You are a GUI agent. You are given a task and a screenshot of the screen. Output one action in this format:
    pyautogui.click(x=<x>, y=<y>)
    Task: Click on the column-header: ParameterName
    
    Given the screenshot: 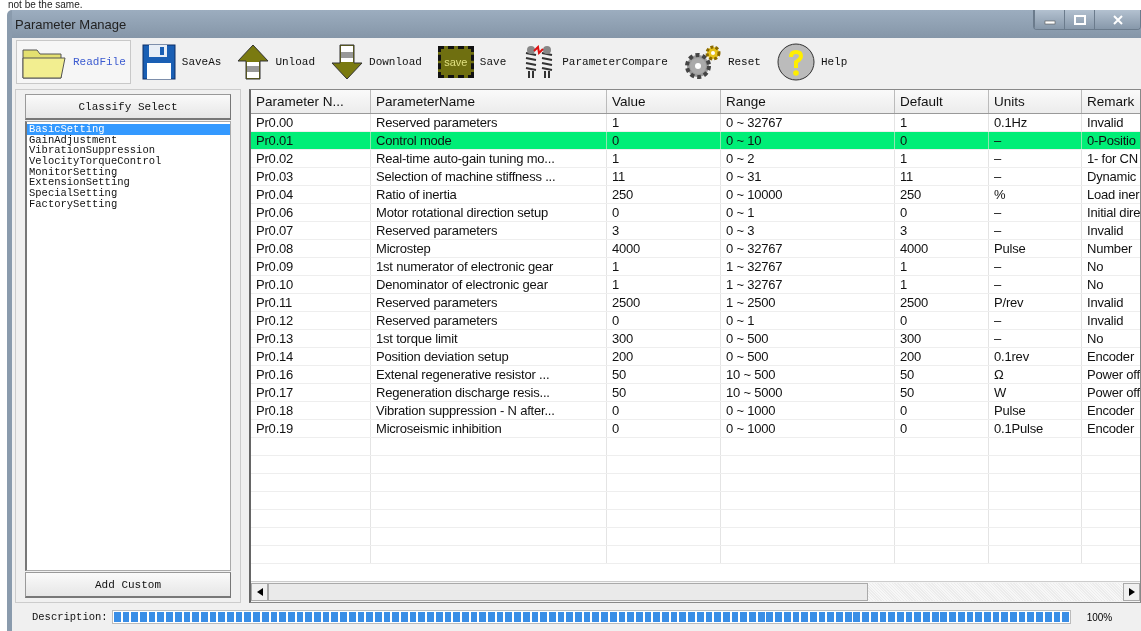 What is the action you would take?
    pyautogui.click(x=489, y=101)
    